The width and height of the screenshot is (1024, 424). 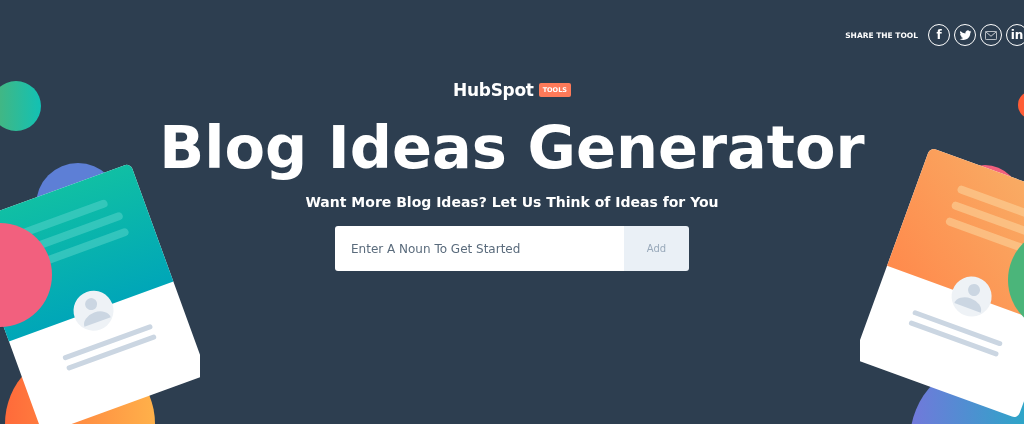 I want to click on noun-input-field: Enter A Noun To Get Started, so click(x=479, y=248).